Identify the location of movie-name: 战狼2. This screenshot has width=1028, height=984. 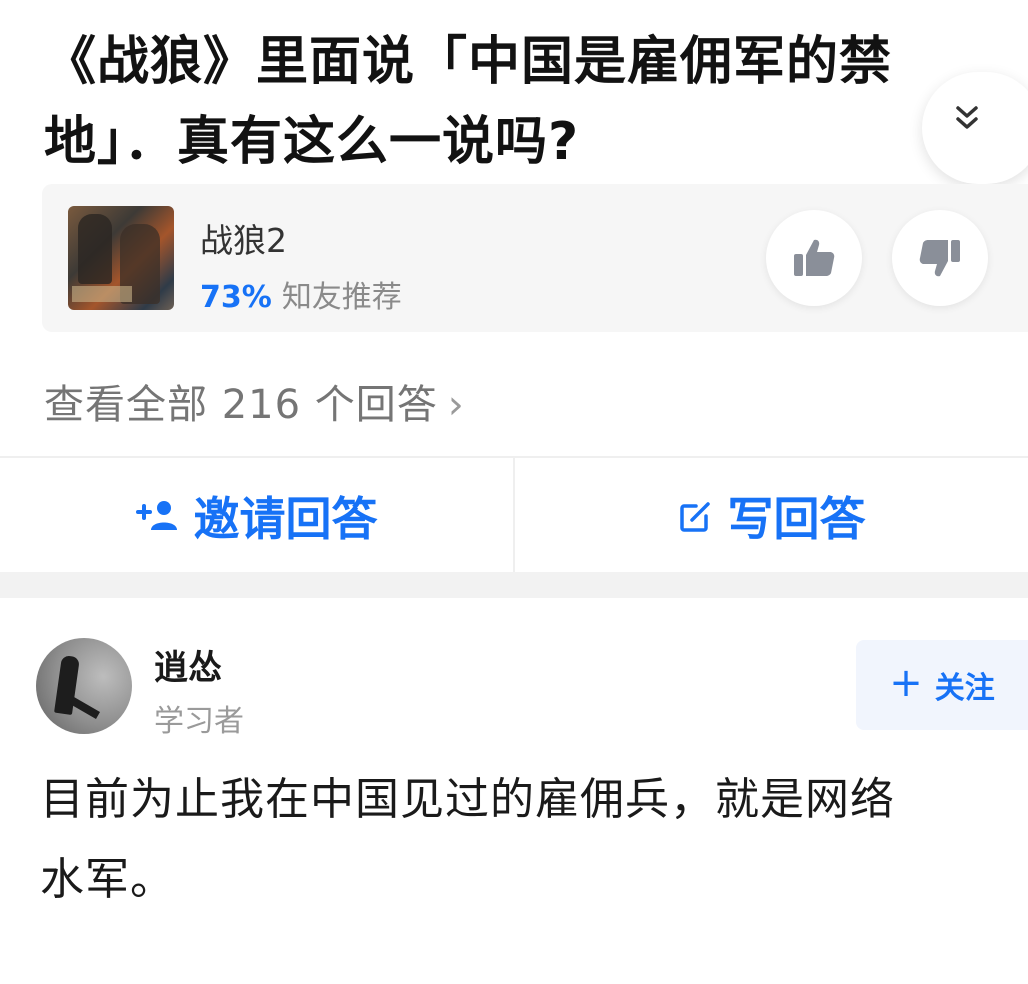
(243, 238).